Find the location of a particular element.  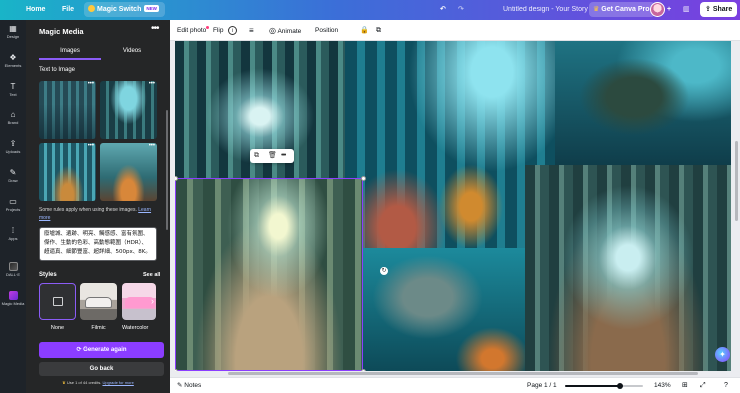

help-icon: ? is located at coordinates (726, 385).